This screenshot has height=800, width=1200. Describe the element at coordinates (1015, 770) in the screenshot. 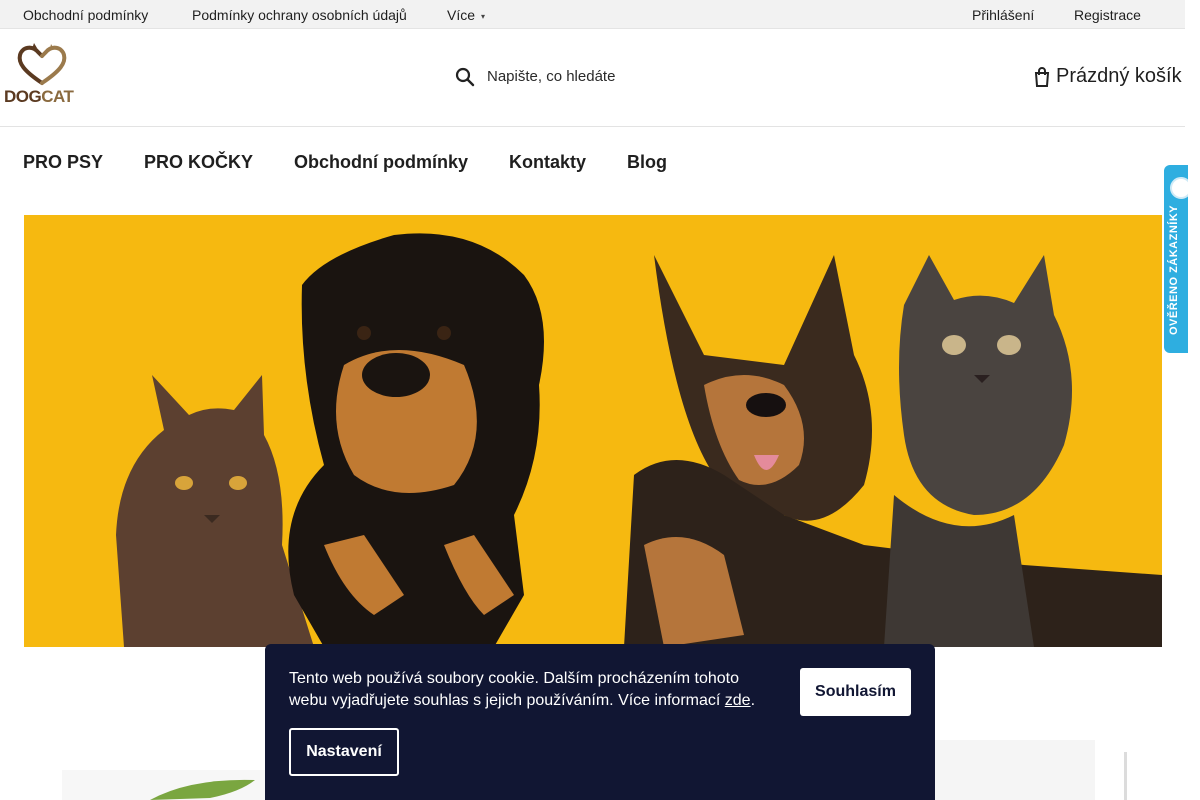

I see `product-image` at that location.